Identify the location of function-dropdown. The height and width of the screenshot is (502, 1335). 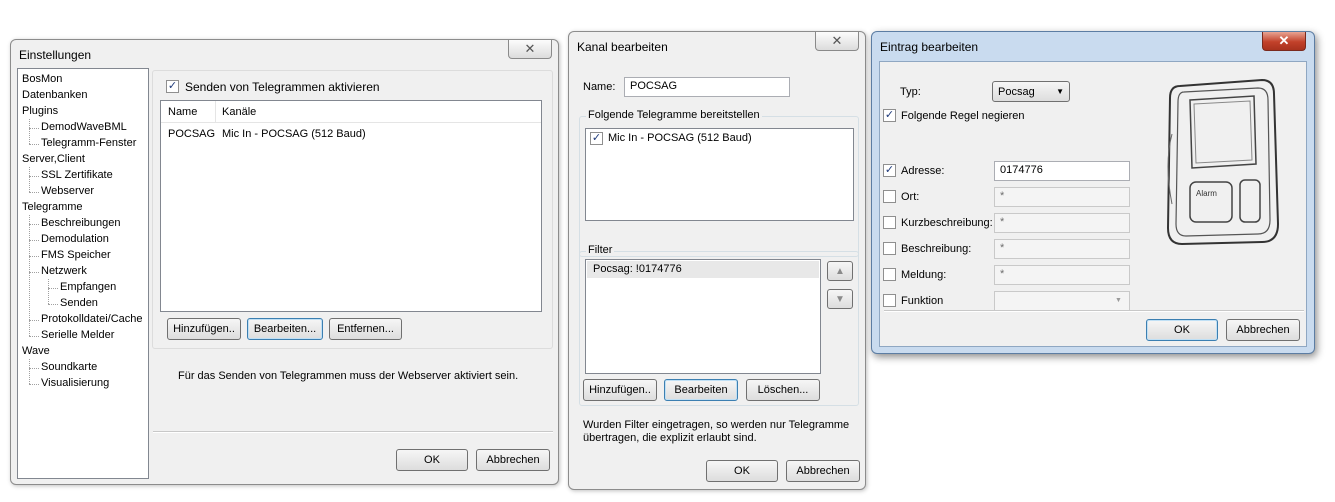
(1062, 301).